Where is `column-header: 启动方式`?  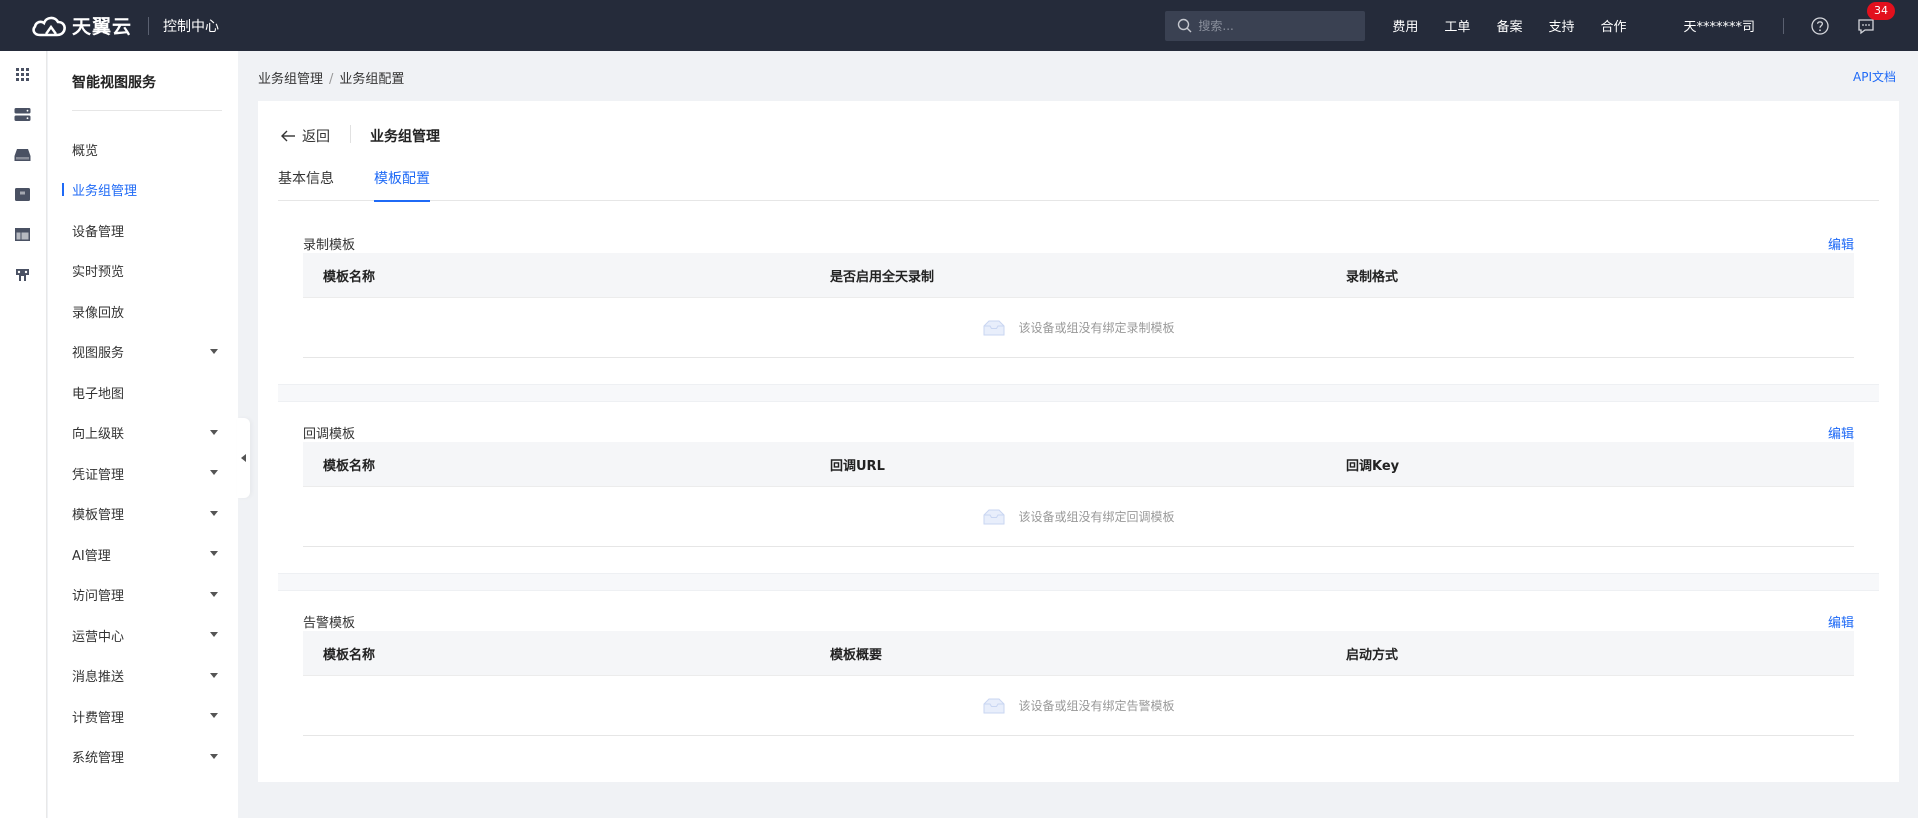
column-header: 启动方式 is located at coordinates (1372, 655).